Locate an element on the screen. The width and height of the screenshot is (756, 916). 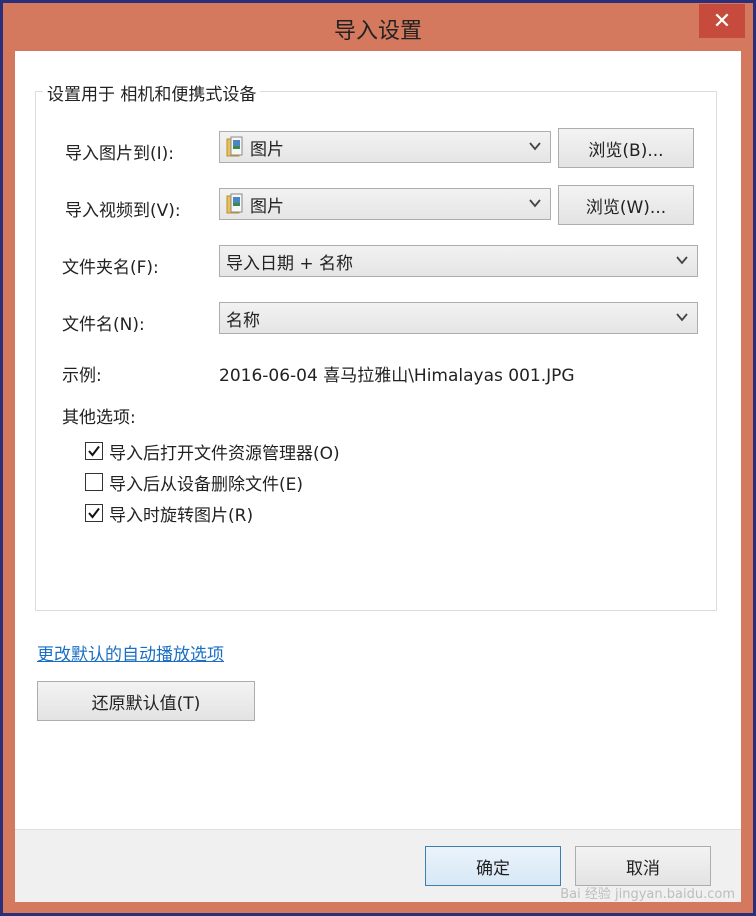
close-icon: ✕ is located at coordinates (722, 21).